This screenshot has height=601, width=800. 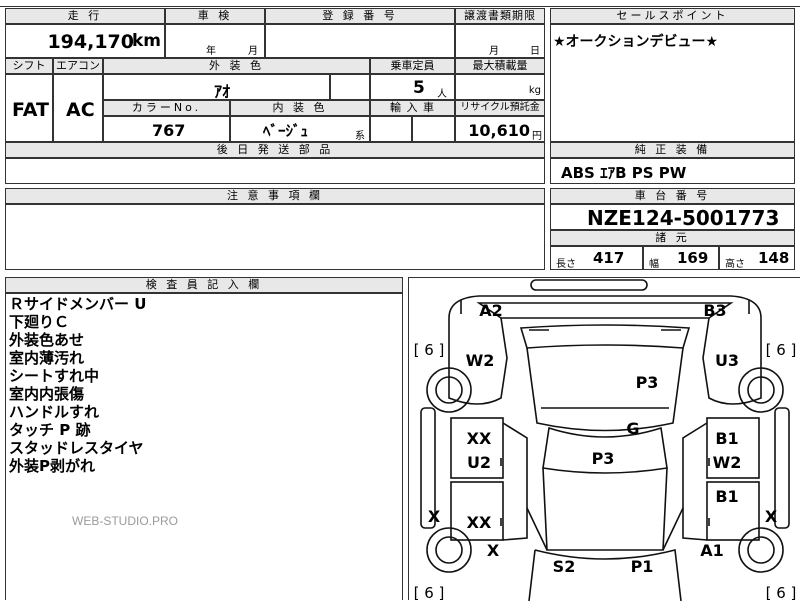 What do you see at coordinates (360, 16) in the screenshot?
I see `registration-header: 登 録 番 号` at bounding box center [360, 16].